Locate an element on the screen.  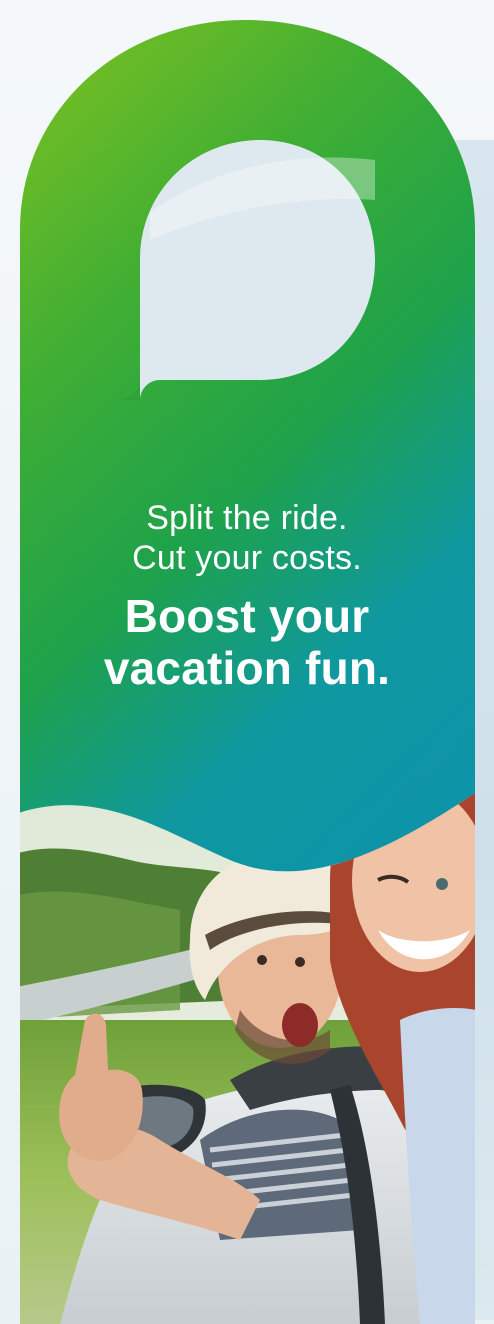
tagline-line-1: Split the ride. is located at coordinates (247, 518).